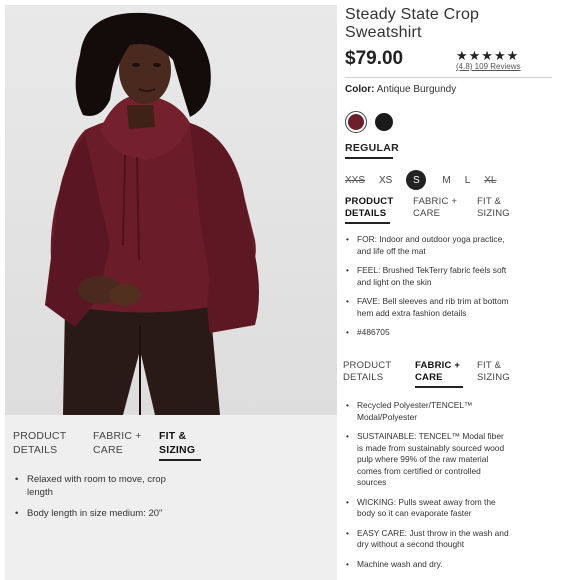 Image resolution: width=580 pixels, height=580 pixels. I want to click on list-item: #486705, so click(428, 333).